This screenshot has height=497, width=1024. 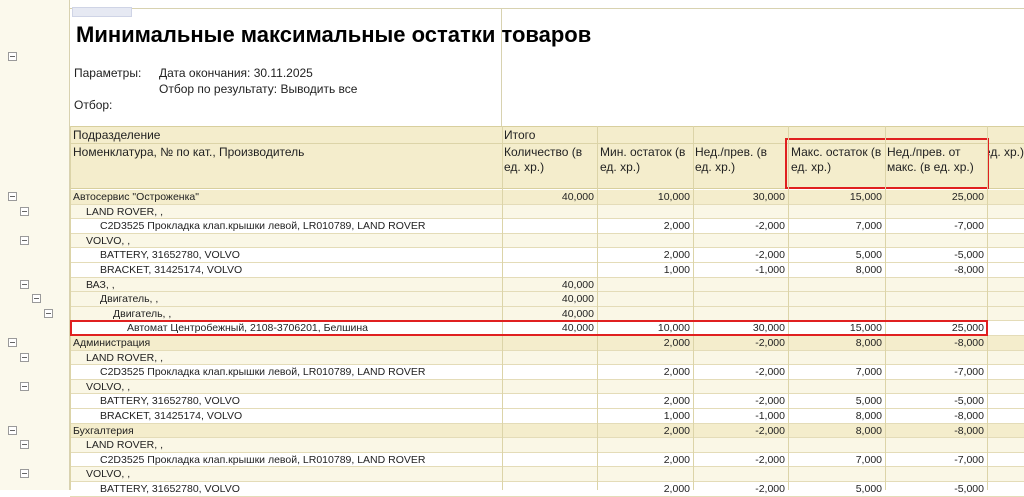 What do you see at coordinates (547, 343) in the screenshot?
I see `table-row: Администрация 2,000 -2,000 8,000 -8,000` at bounding box center [547, 343].